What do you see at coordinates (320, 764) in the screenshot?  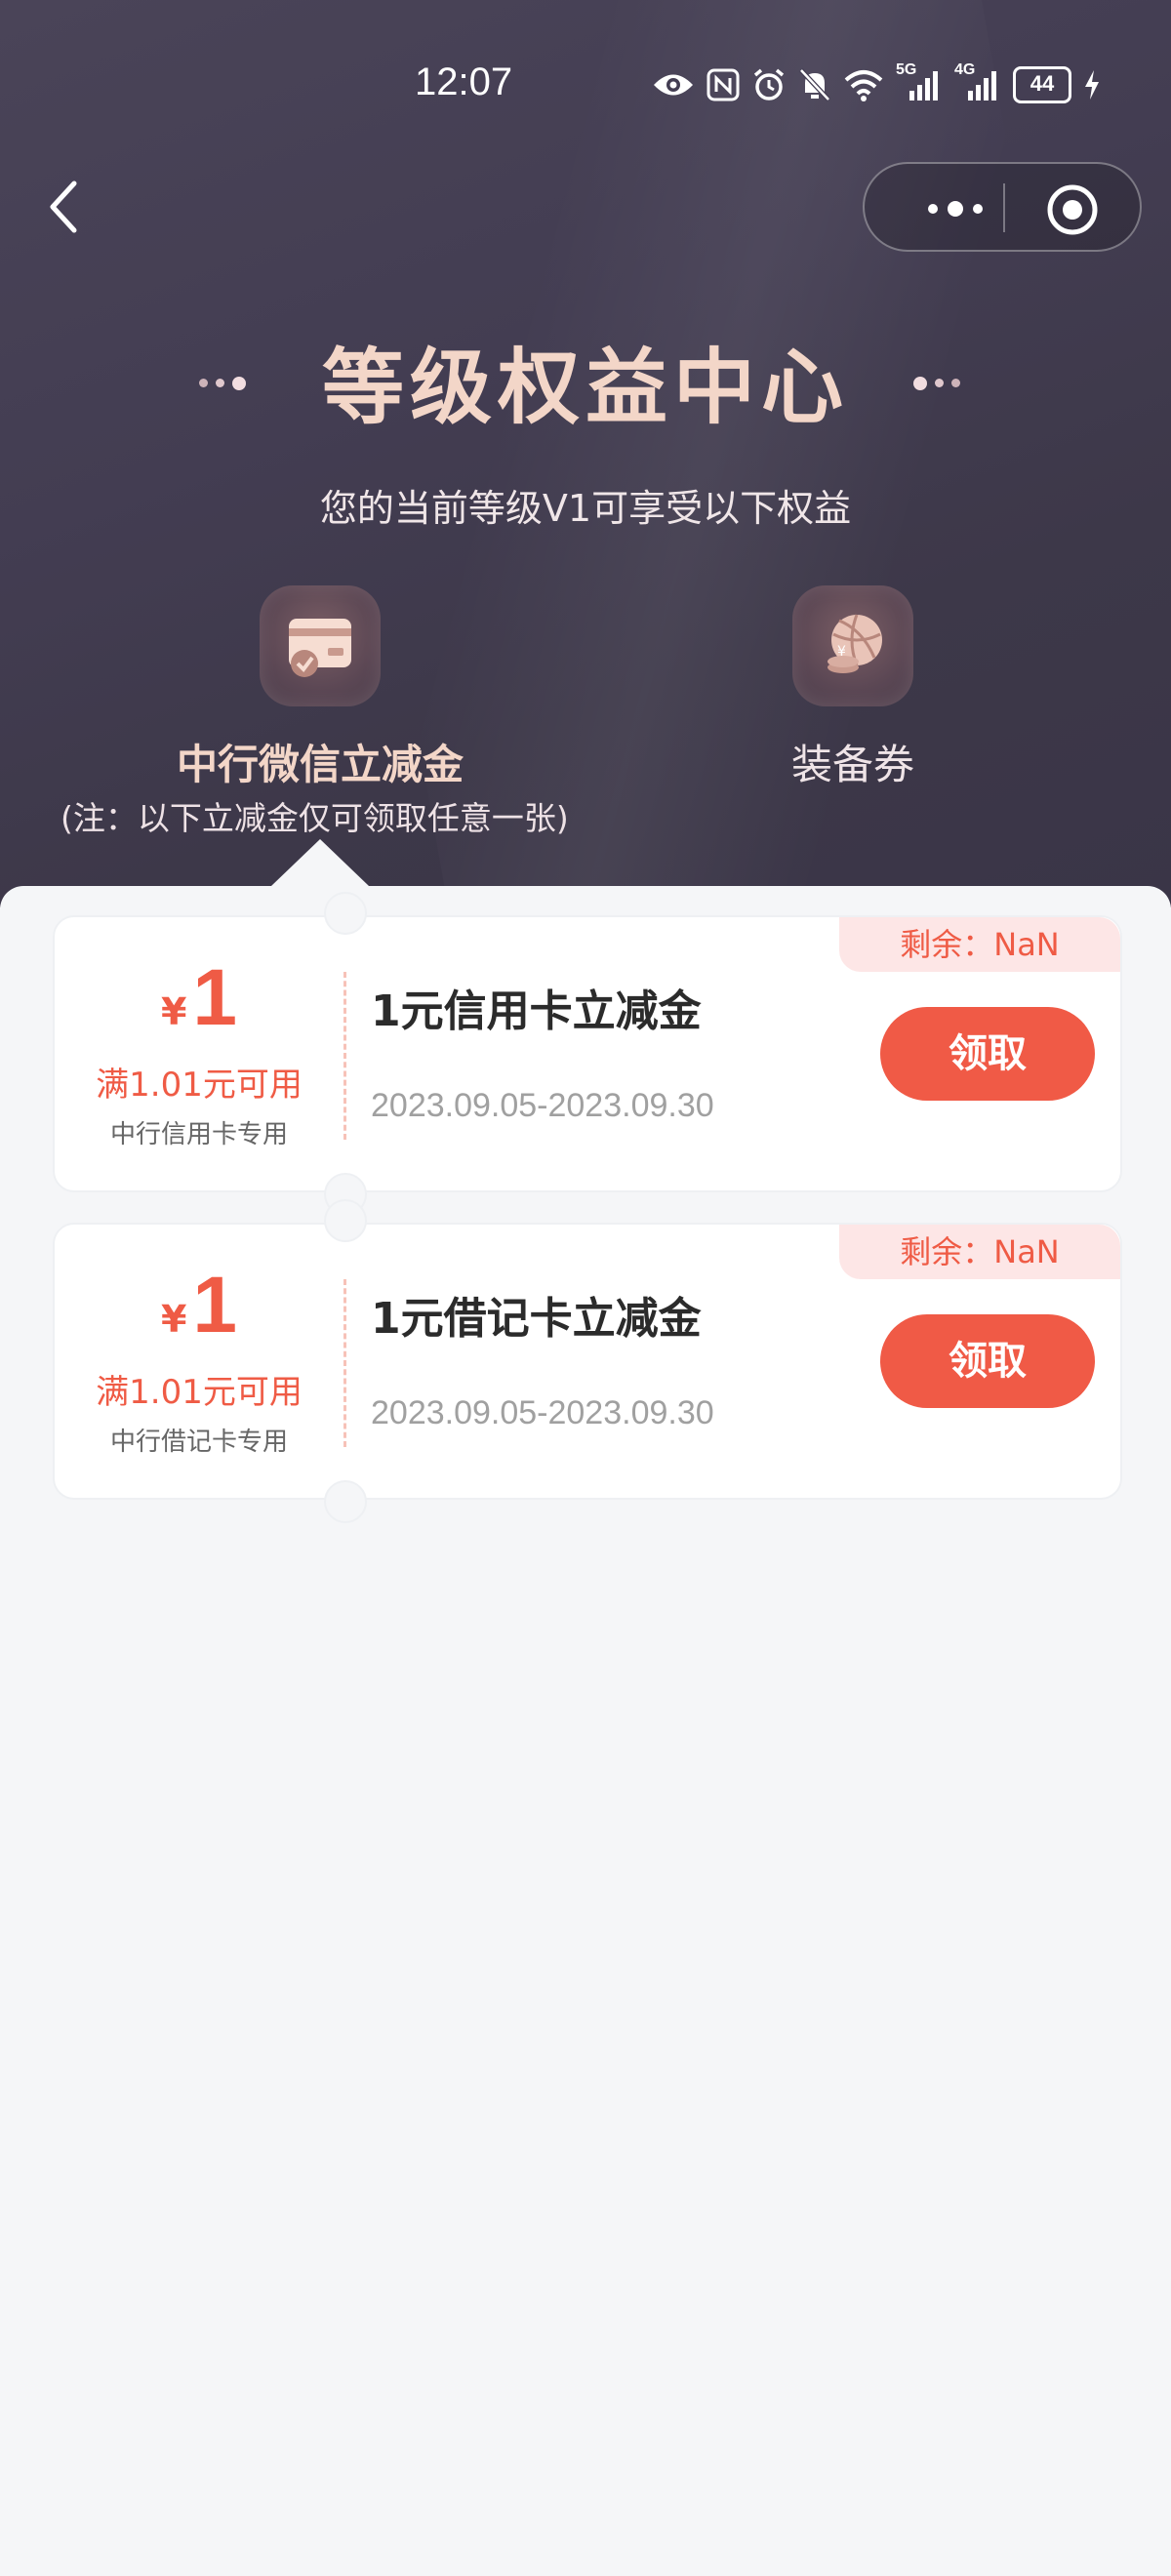 I see `tab-label: 中行微信立减金` at bounding box center [320, 764].